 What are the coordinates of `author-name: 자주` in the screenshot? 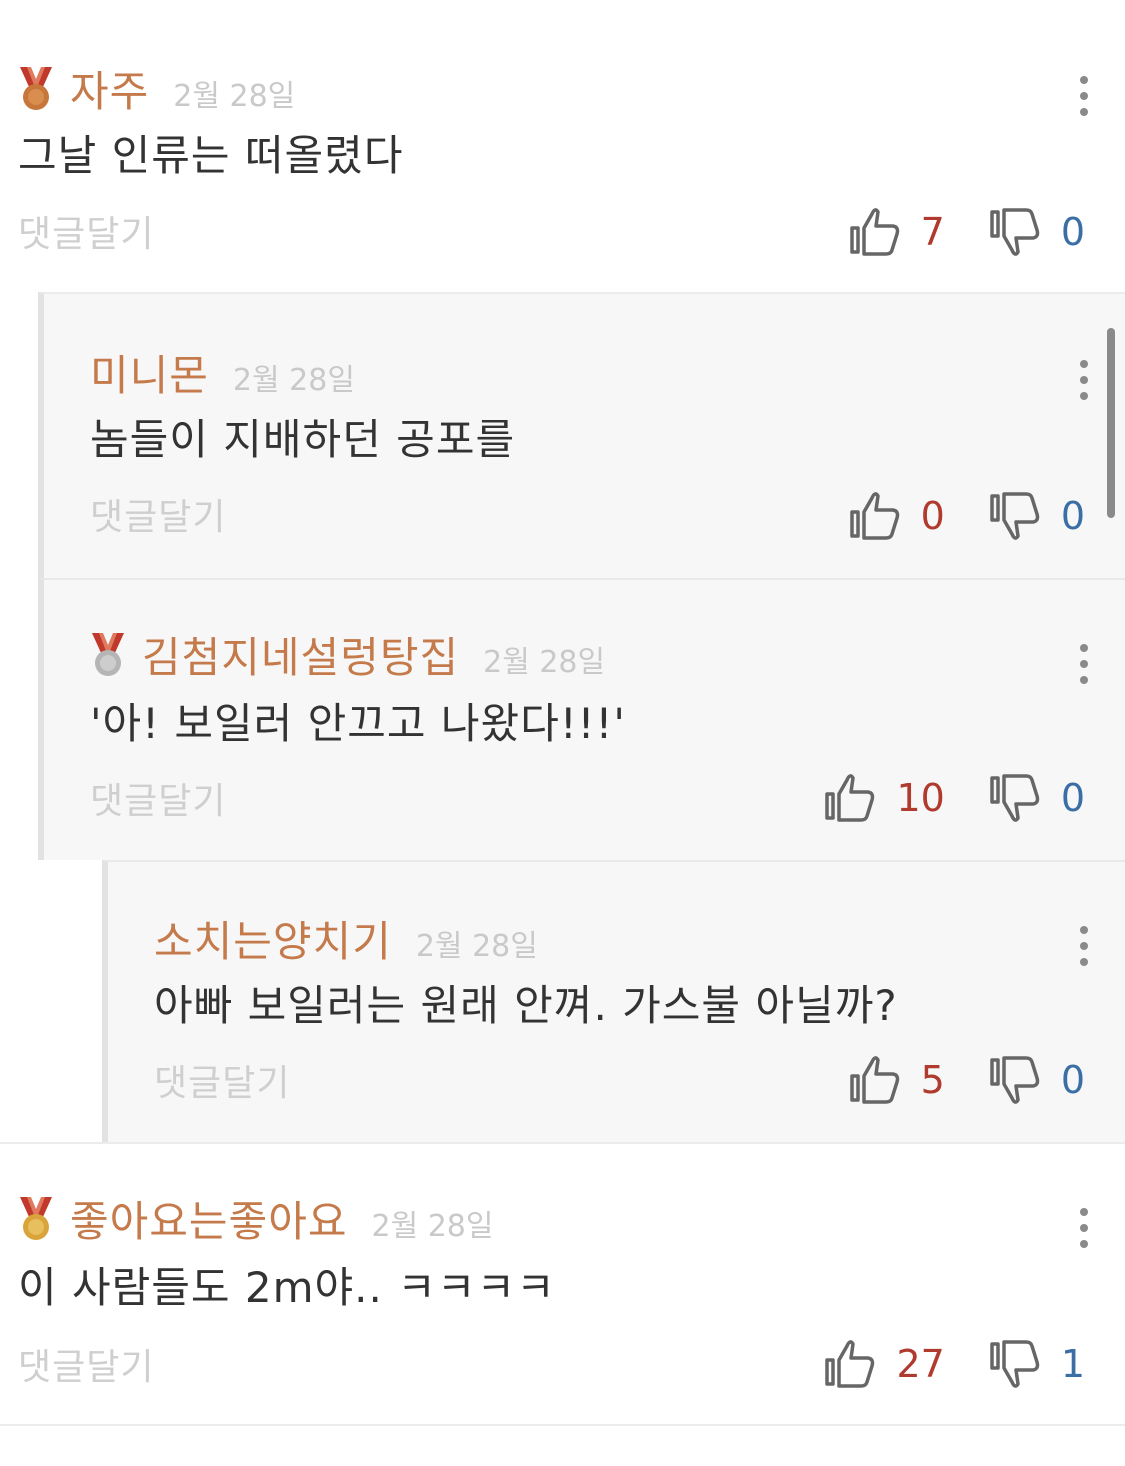 It's located at (109, 88).